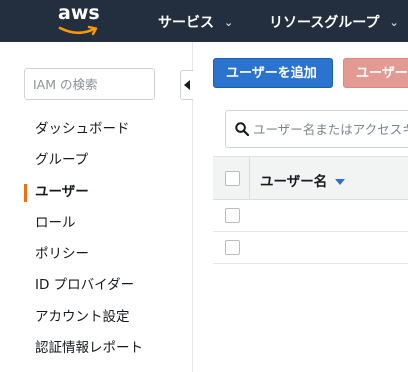 This screenshot has width=408, height=372. What do you see at coordinates (62, 254) in the screenshot?
I see `sidebar-item-label: ポリシー` at bounding box center [62, 254].